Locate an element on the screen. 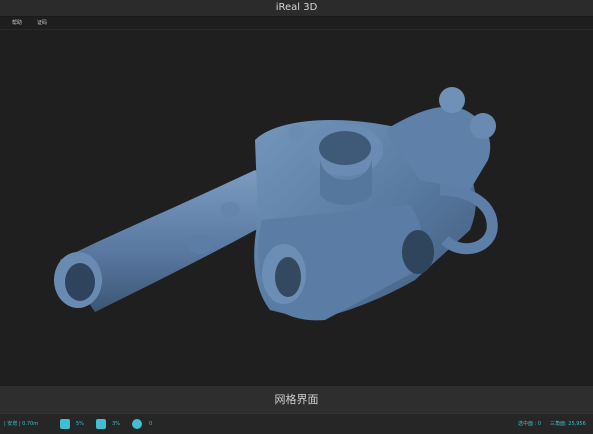 The width and height of the screenshot is (593, 434). status-distance: | 安增 | 0.70m is located at coordinates (21, 424).